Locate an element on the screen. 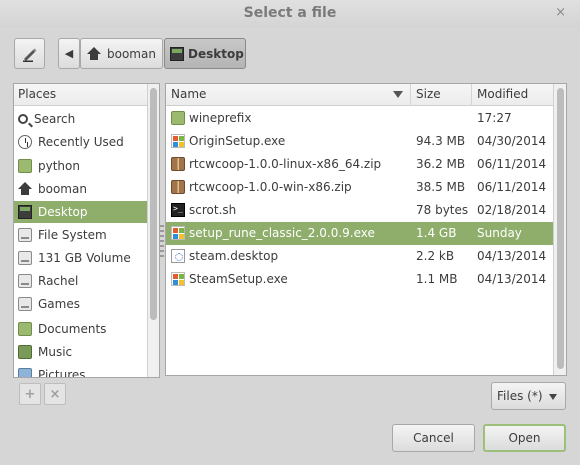 Image resolution: width=580 pixels, height=465 pixels. dialog-title: Select a file is located at coordinates (290, 13).